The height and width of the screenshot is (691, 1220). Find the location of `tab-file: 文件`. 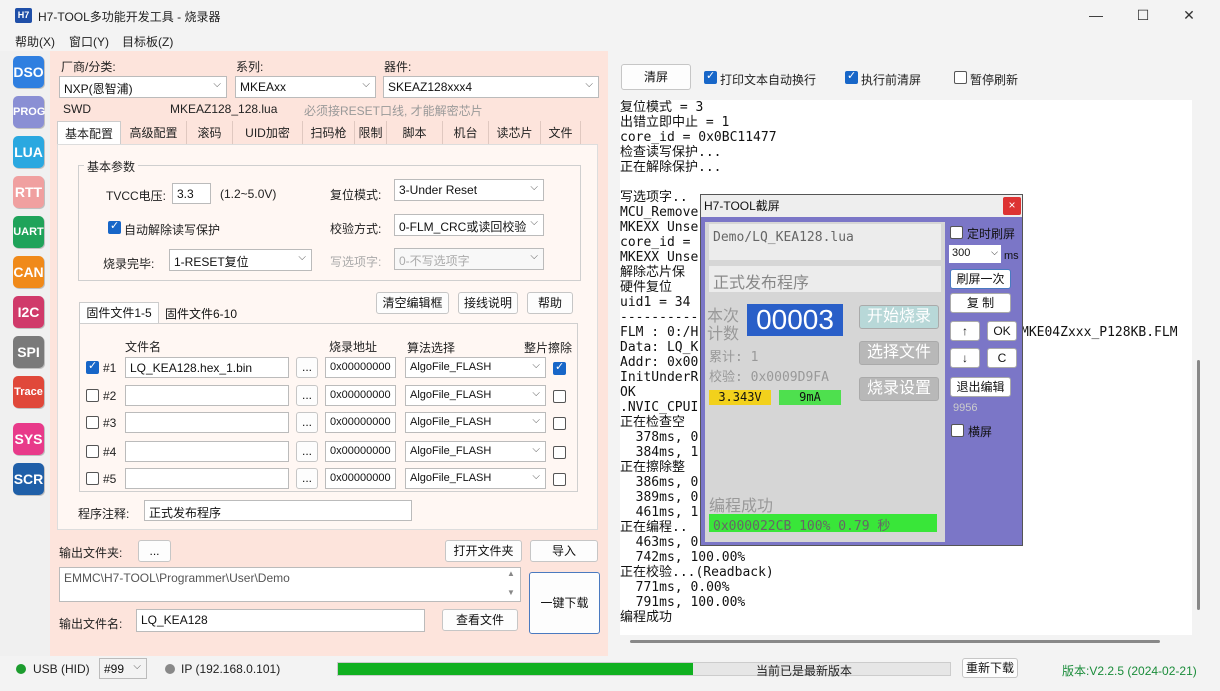

tab-file: 文件 is located at coordinates (561, 133).